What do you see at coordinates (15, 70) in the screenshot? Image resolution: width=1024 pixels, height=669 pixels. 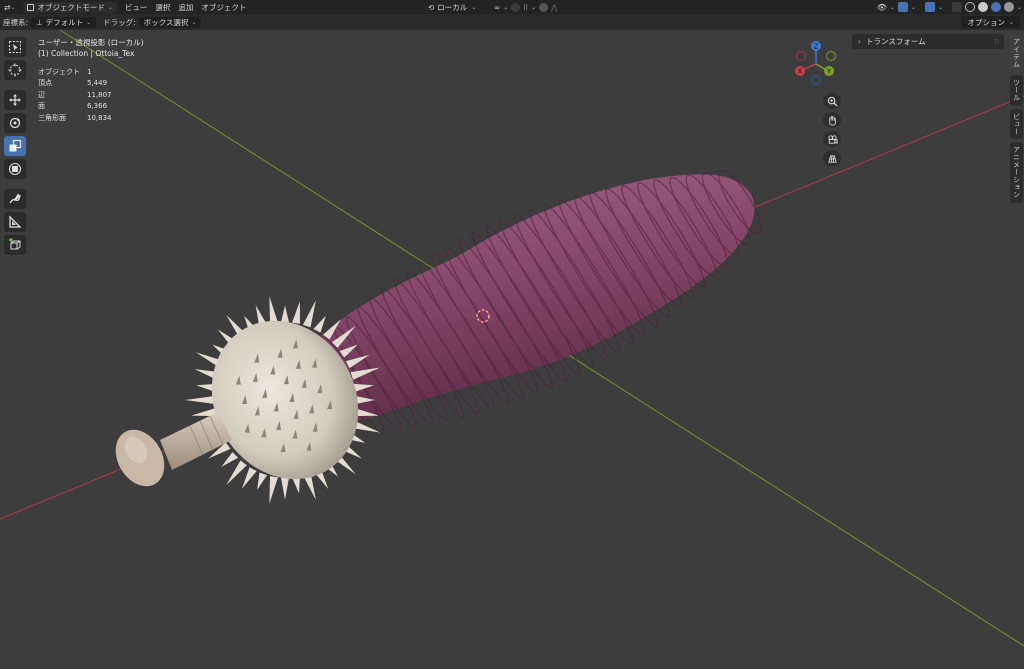 I see `cursor-tool` at bounding box center [15, 70].